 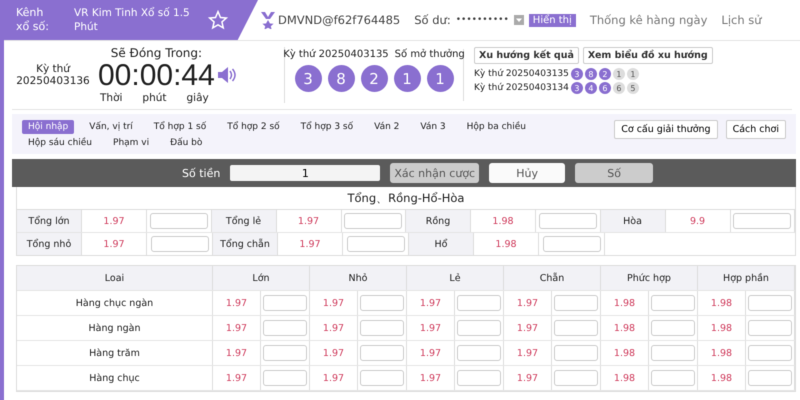 I want to click on bet-type-tab: Vấn, vị trí, so click(x=111, y=127).